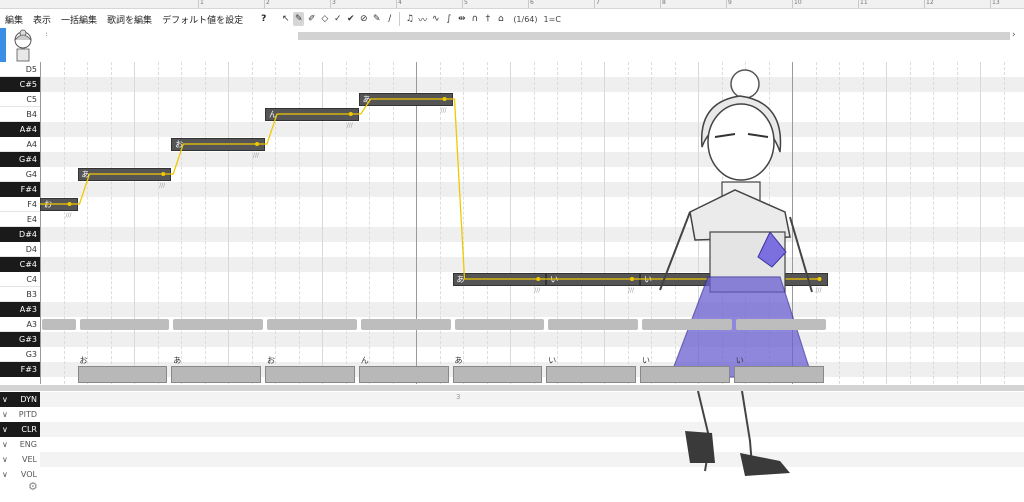 Image resolution: width=1024 pixels, height=502 pixels. Describe the element at coordinates (364, 360) in the screenshot. I see `phoneme-label: ん` at that location.